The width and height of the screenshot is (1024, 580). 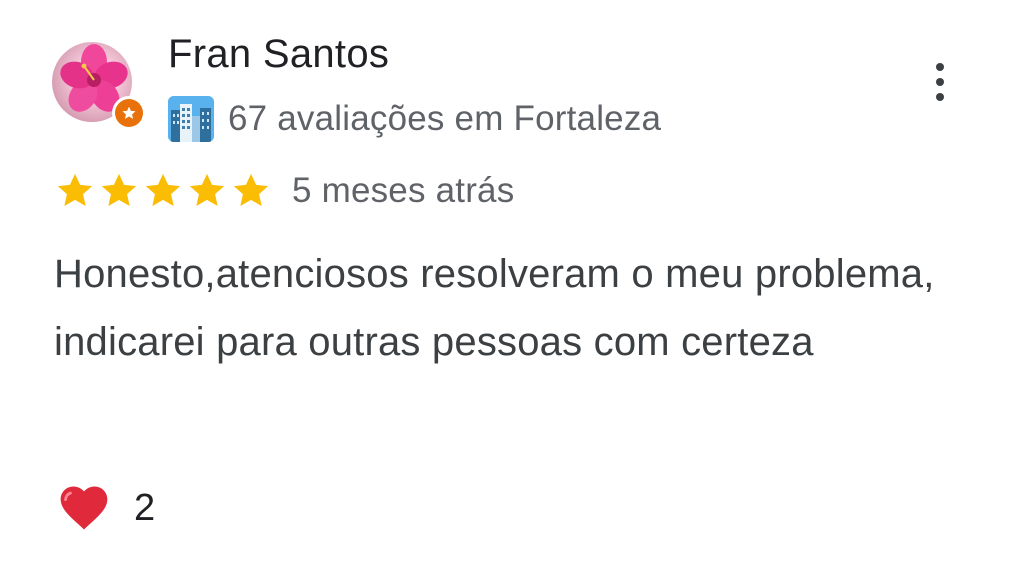 I want to click on reviewer-review-count: 67 avaliações em Fortaleza, so click(x=445, y=118).